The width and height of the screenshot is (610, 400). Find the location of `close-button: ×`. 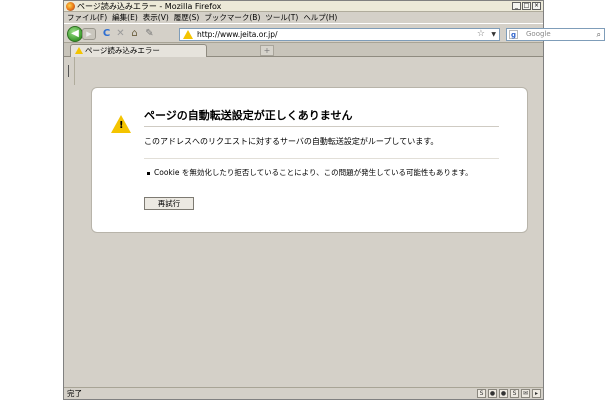

close-button: × is located at coordinates (536, 6).